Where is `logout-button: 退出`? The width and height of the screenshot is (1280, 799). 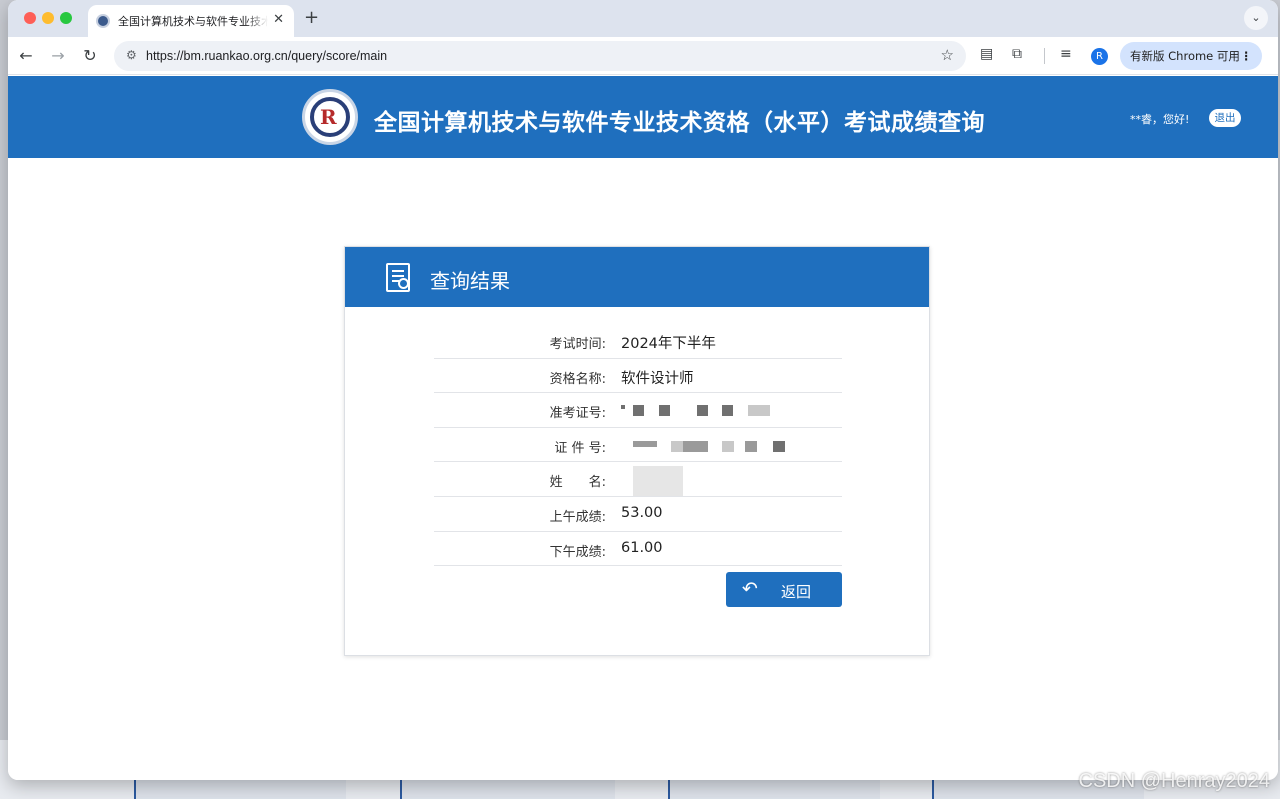
logout-button: 退出 is located at coordinates (1225, 118).